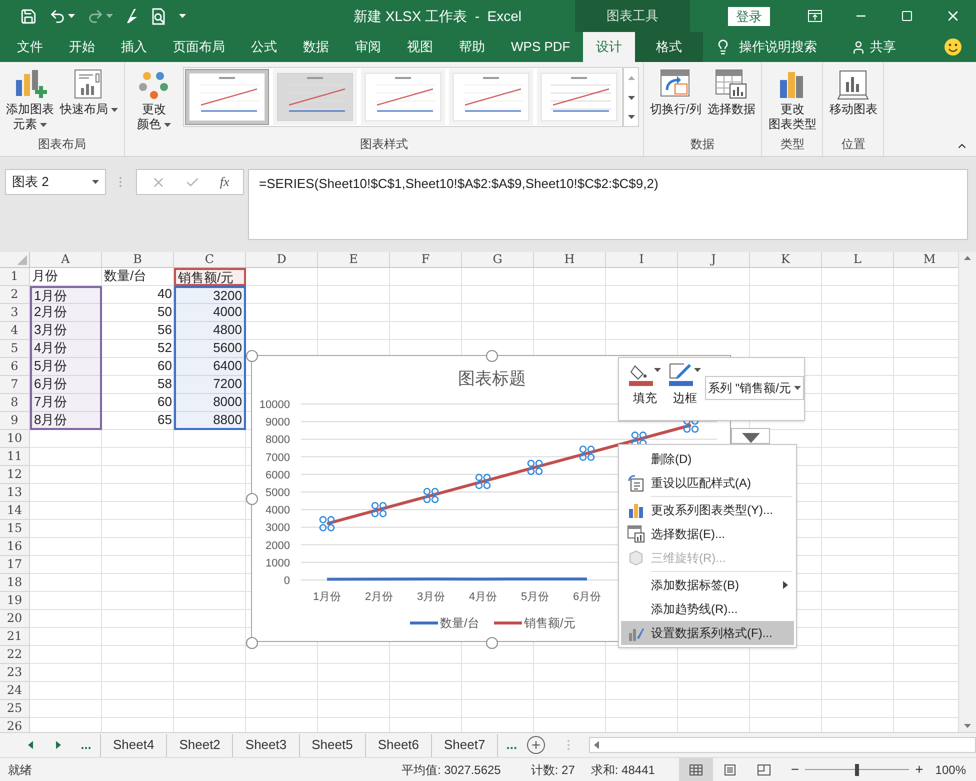 The width and height of the screenshot is (976, 781). I want to click on horizontal-scrollbar, so click(782, 745).